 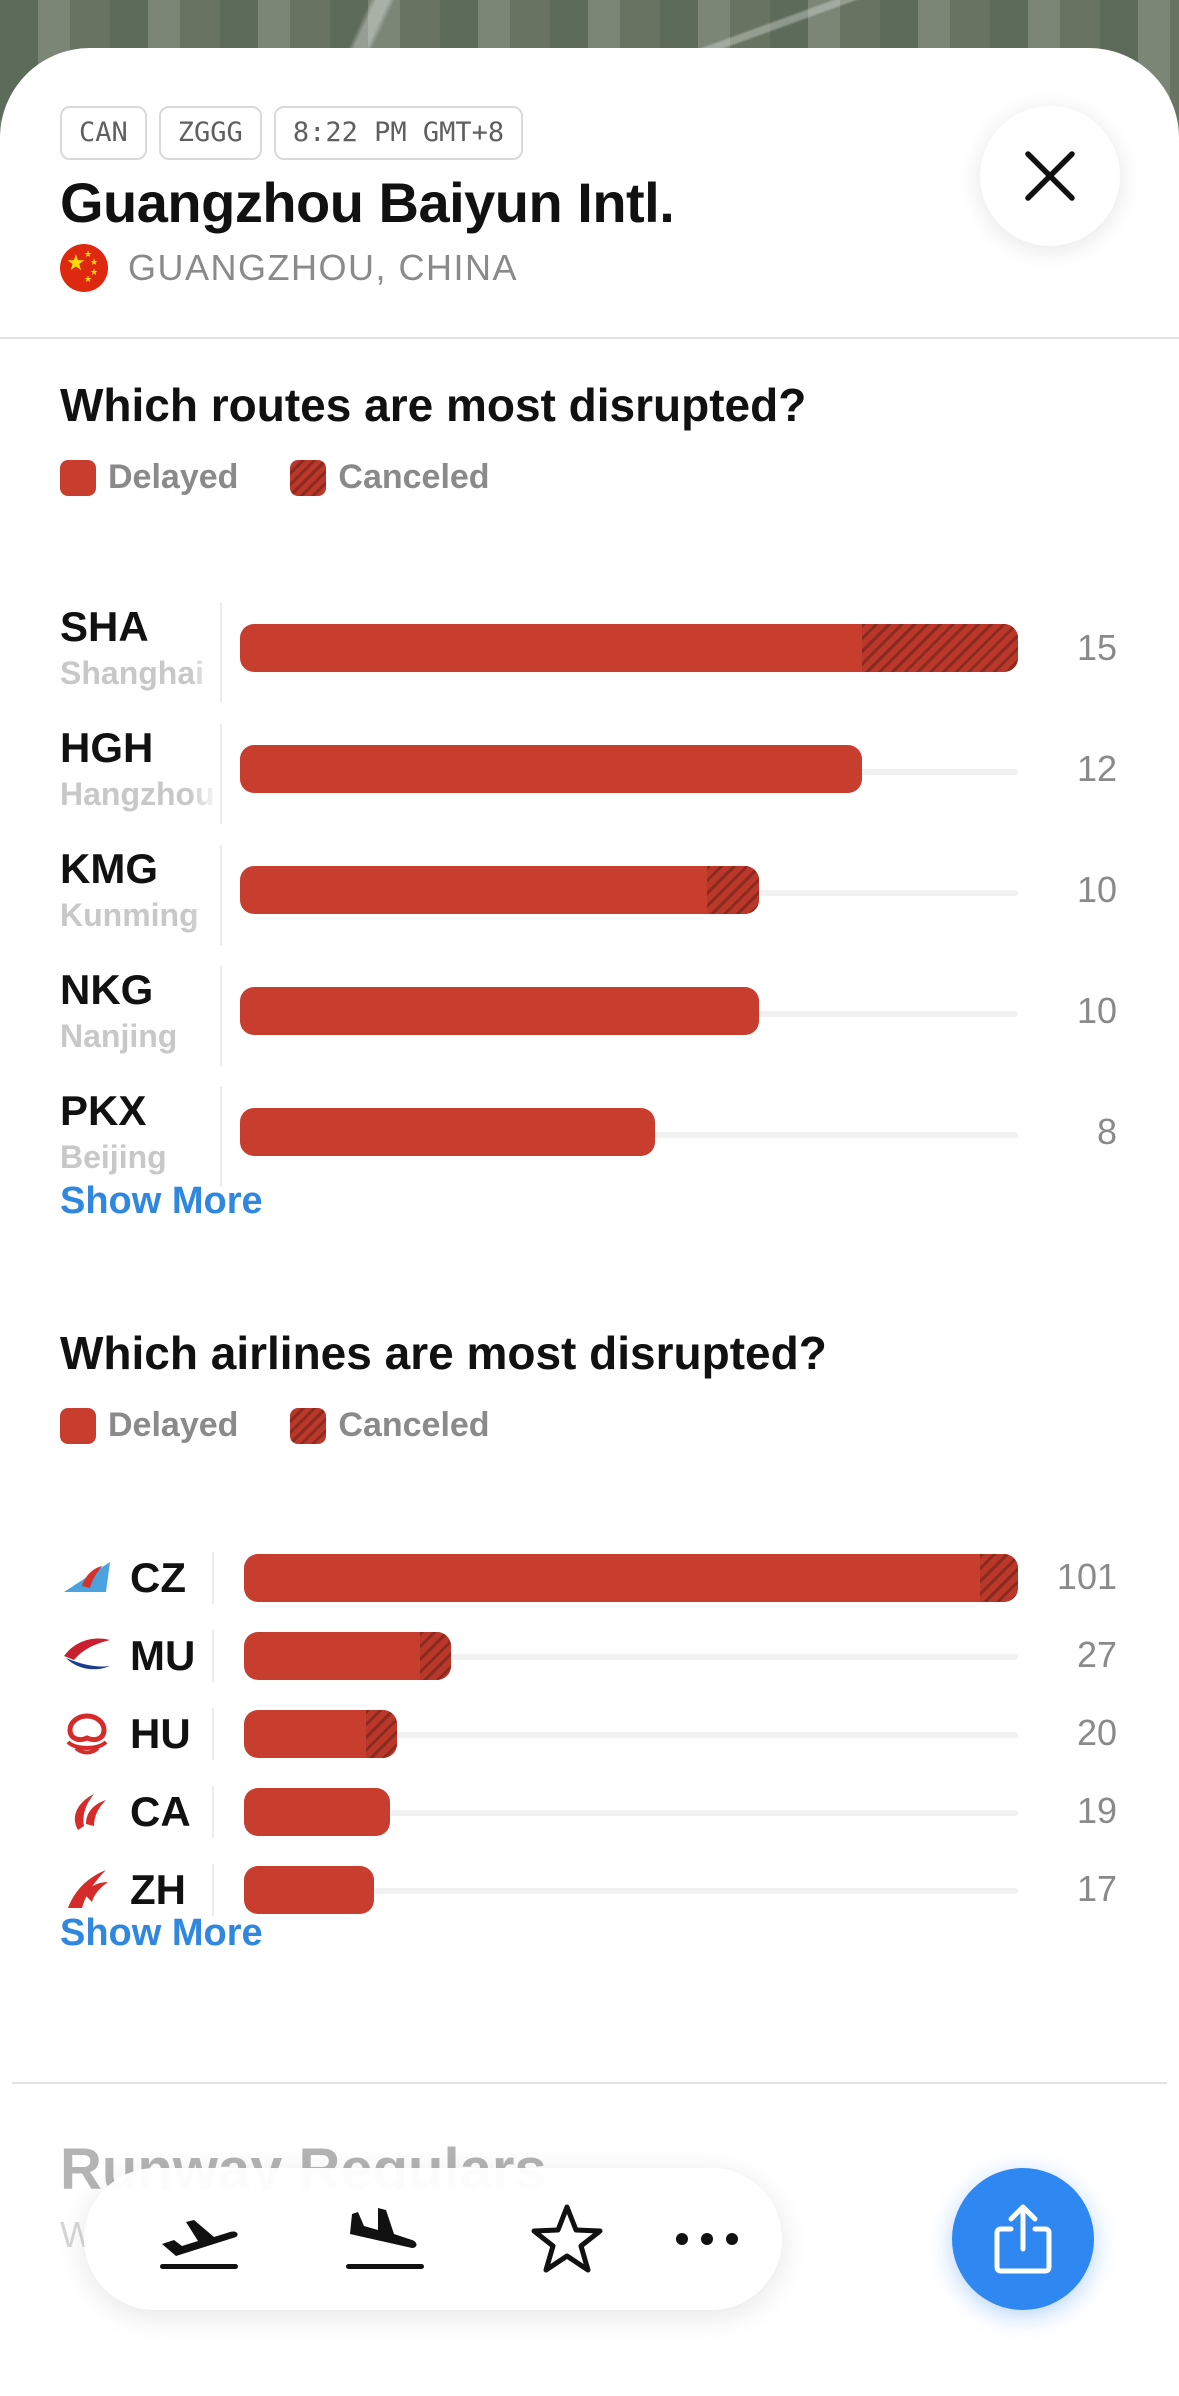 I want to click on route-row-kmg: KMG Kunming 10, so click(x=589, y=900).